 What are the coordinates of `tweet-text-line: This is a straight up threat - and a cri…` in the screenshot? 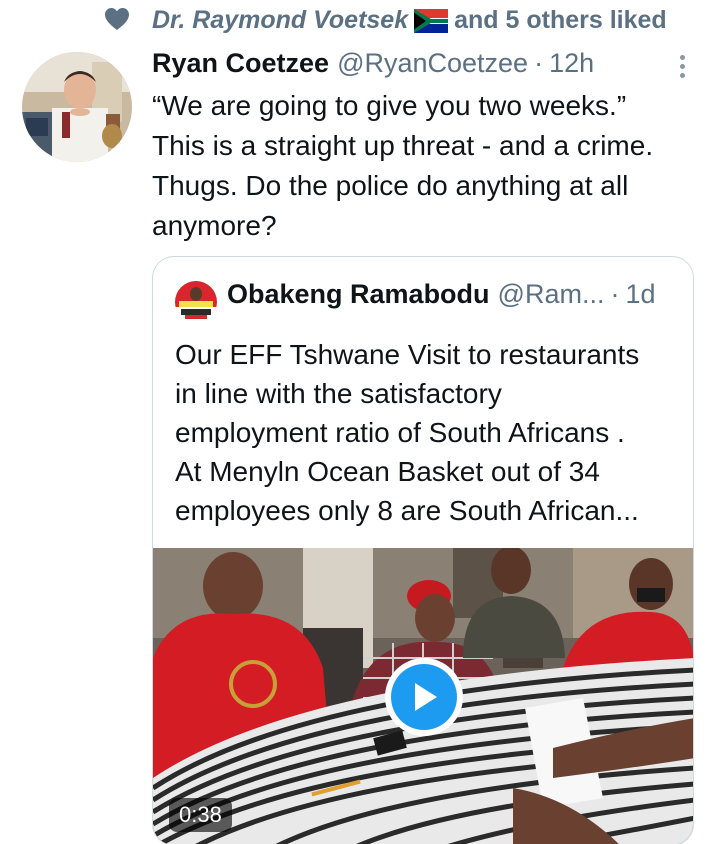 It's located at (403, 145).